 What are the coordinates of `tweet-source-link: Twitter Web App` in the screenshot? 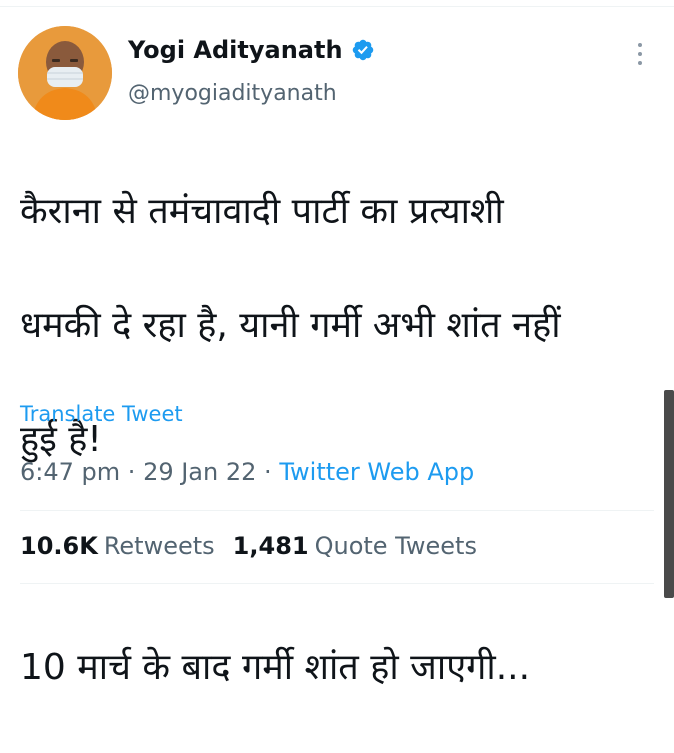 It's located at (376, 472).